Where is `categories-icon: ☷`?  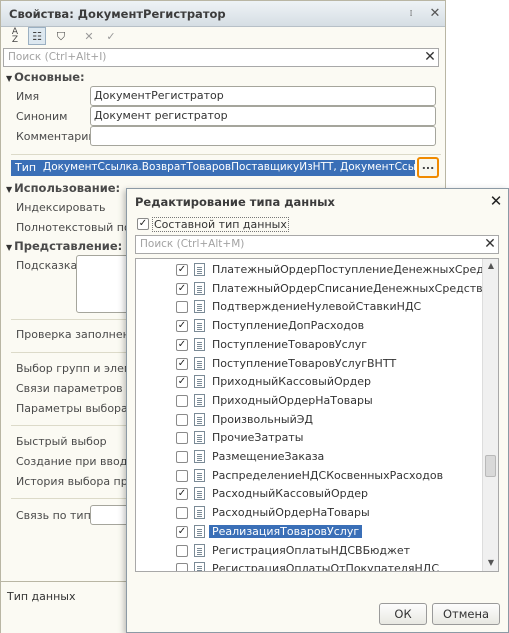 categories-icon: ☷ is located at coordinates (37, 36).